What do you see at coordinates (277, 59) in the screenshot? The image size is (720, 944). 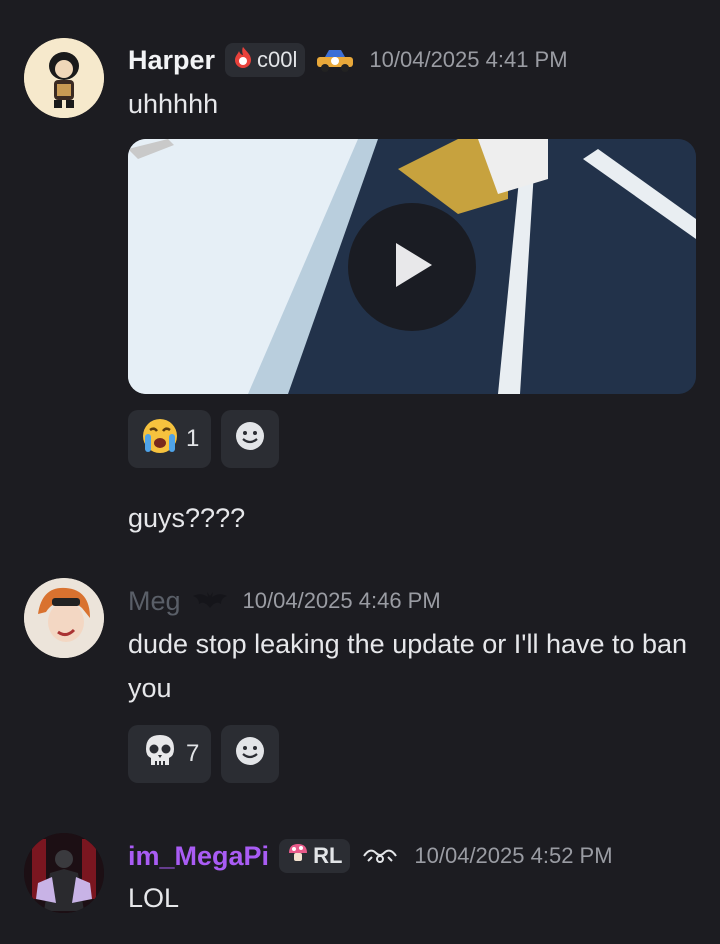 I see `server-tag-label: c00l` at bounding box center [277, 59].